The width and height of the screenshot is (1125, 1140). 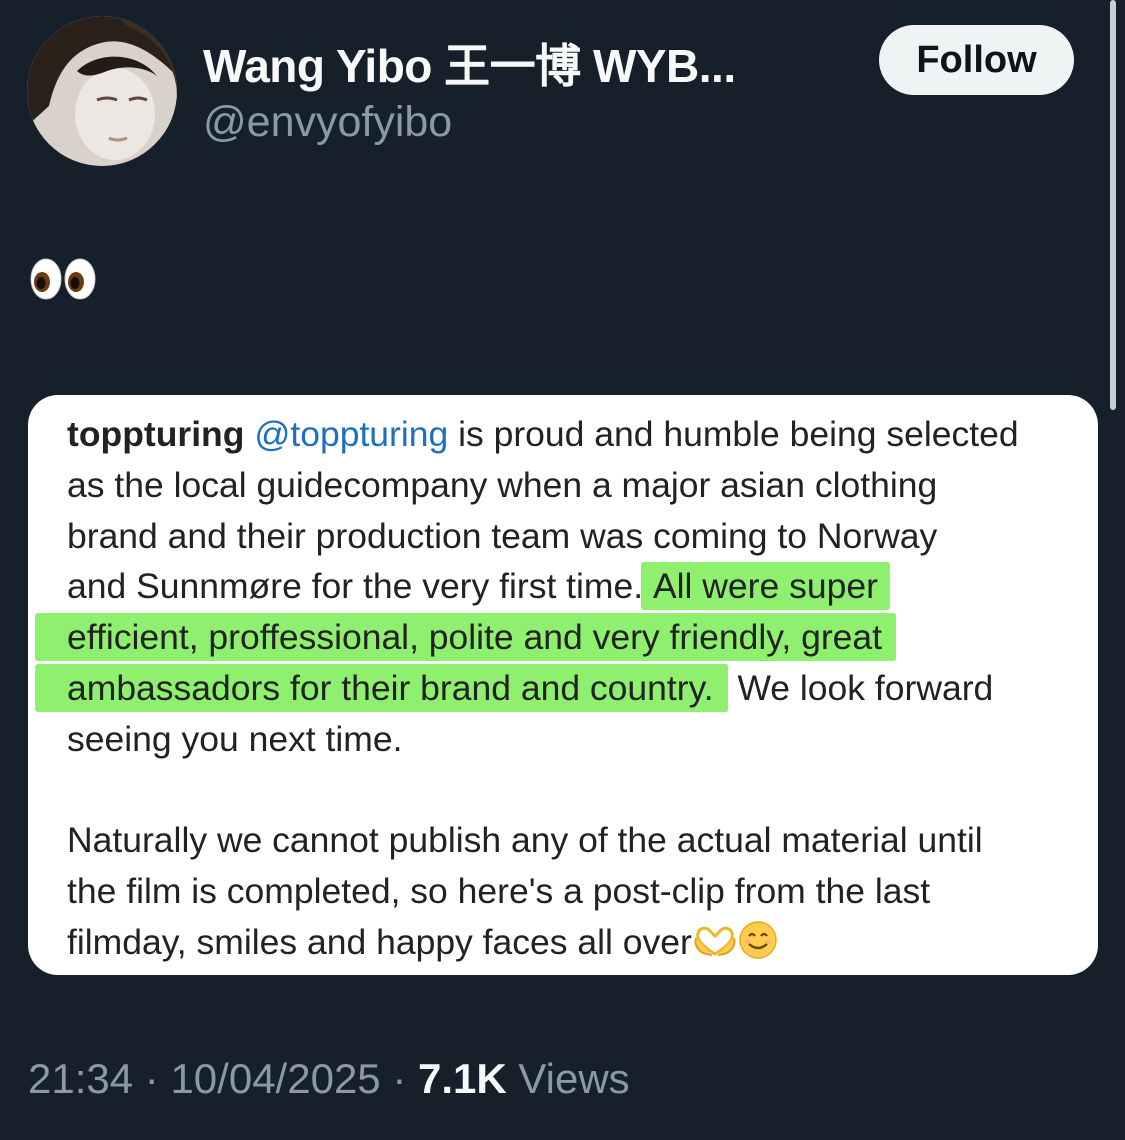 What do you see at coordinates (573, 1078) in the screenshot?
I see `views-label: Views` at bounding box center [573, 1078].